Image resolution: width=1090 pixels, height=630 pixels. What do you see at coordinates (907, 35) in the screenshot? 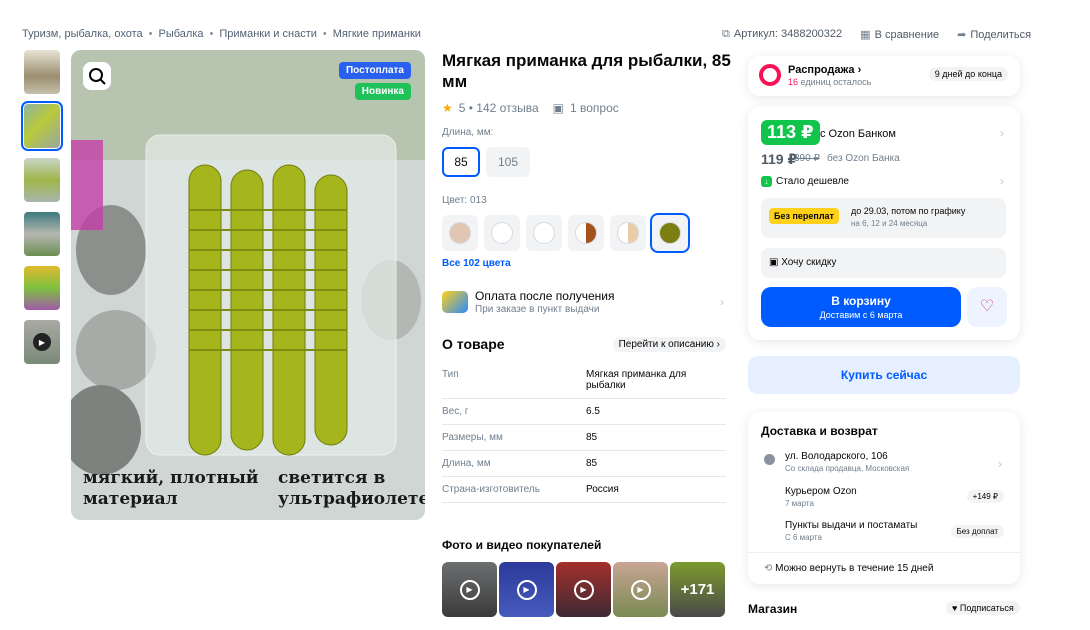
I see `compare-label: В сравнение` at bounding box center [907, 35].